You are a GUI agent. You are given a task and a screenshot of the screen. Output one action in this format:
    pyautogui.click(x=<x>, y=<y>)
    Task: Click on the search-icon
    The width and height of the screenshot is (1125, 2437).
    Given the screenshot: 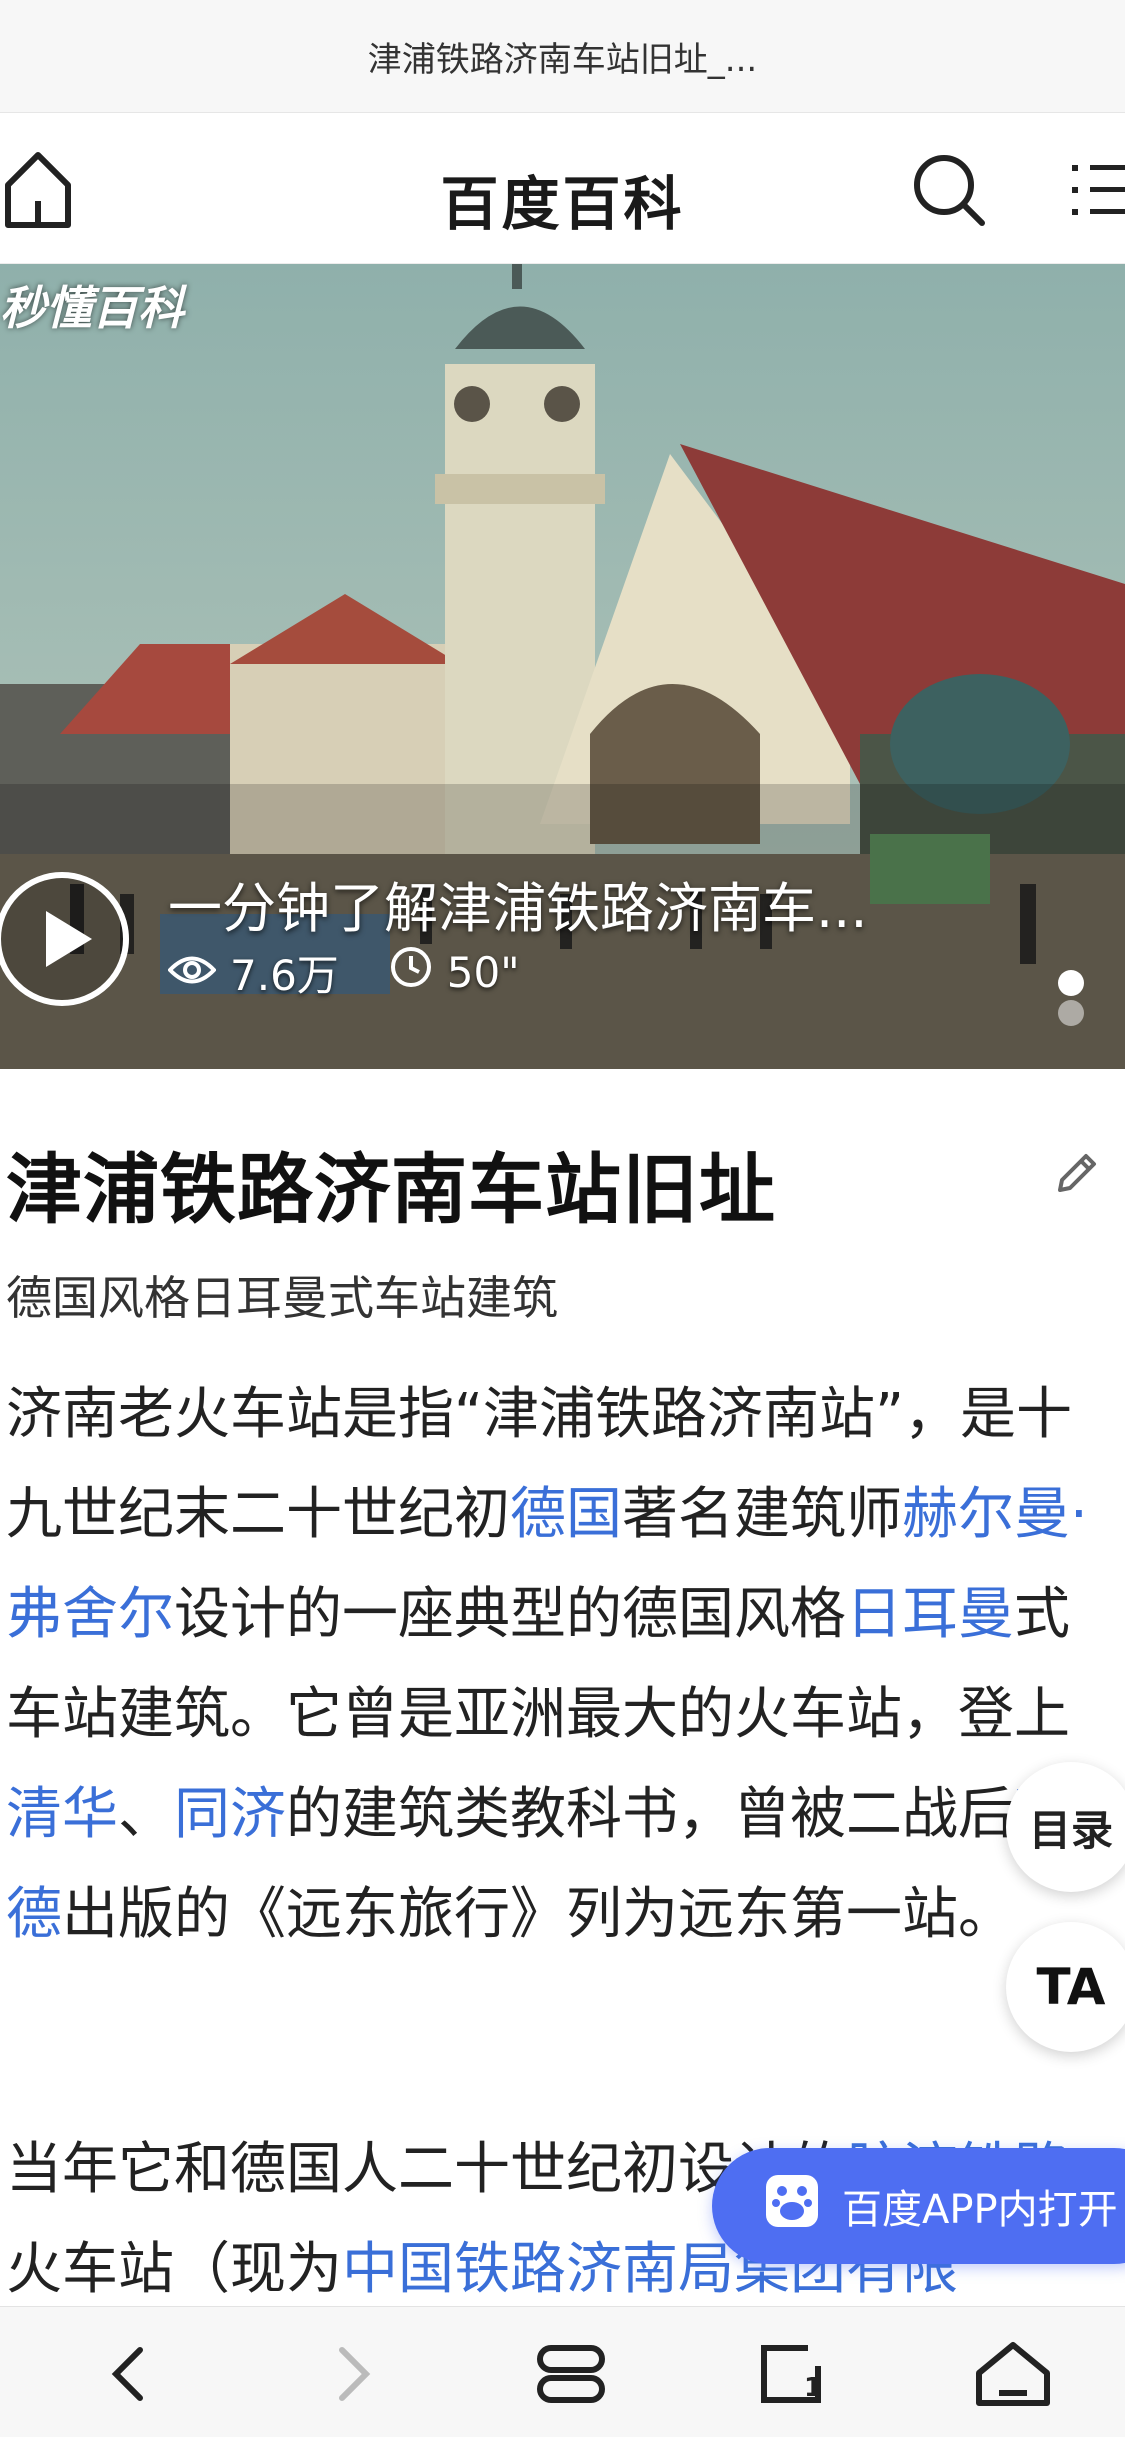 What is the action you would take?
    pyautogui.click(x=950, y=191)
    